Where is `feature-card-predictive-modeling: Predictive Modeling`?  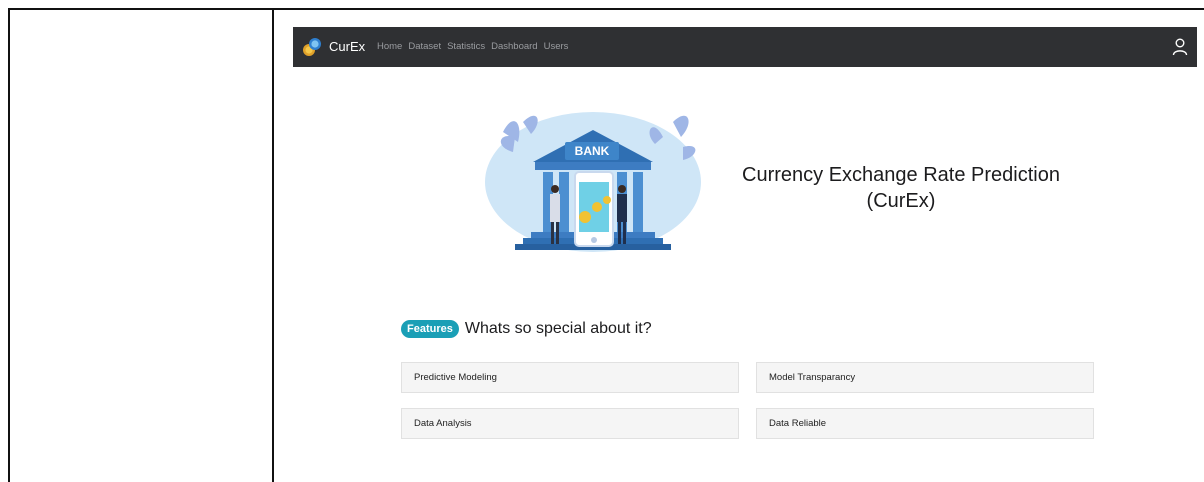 feature-card-predictive-modeling: Predictive Modeling is located at coordinates (570, 377).